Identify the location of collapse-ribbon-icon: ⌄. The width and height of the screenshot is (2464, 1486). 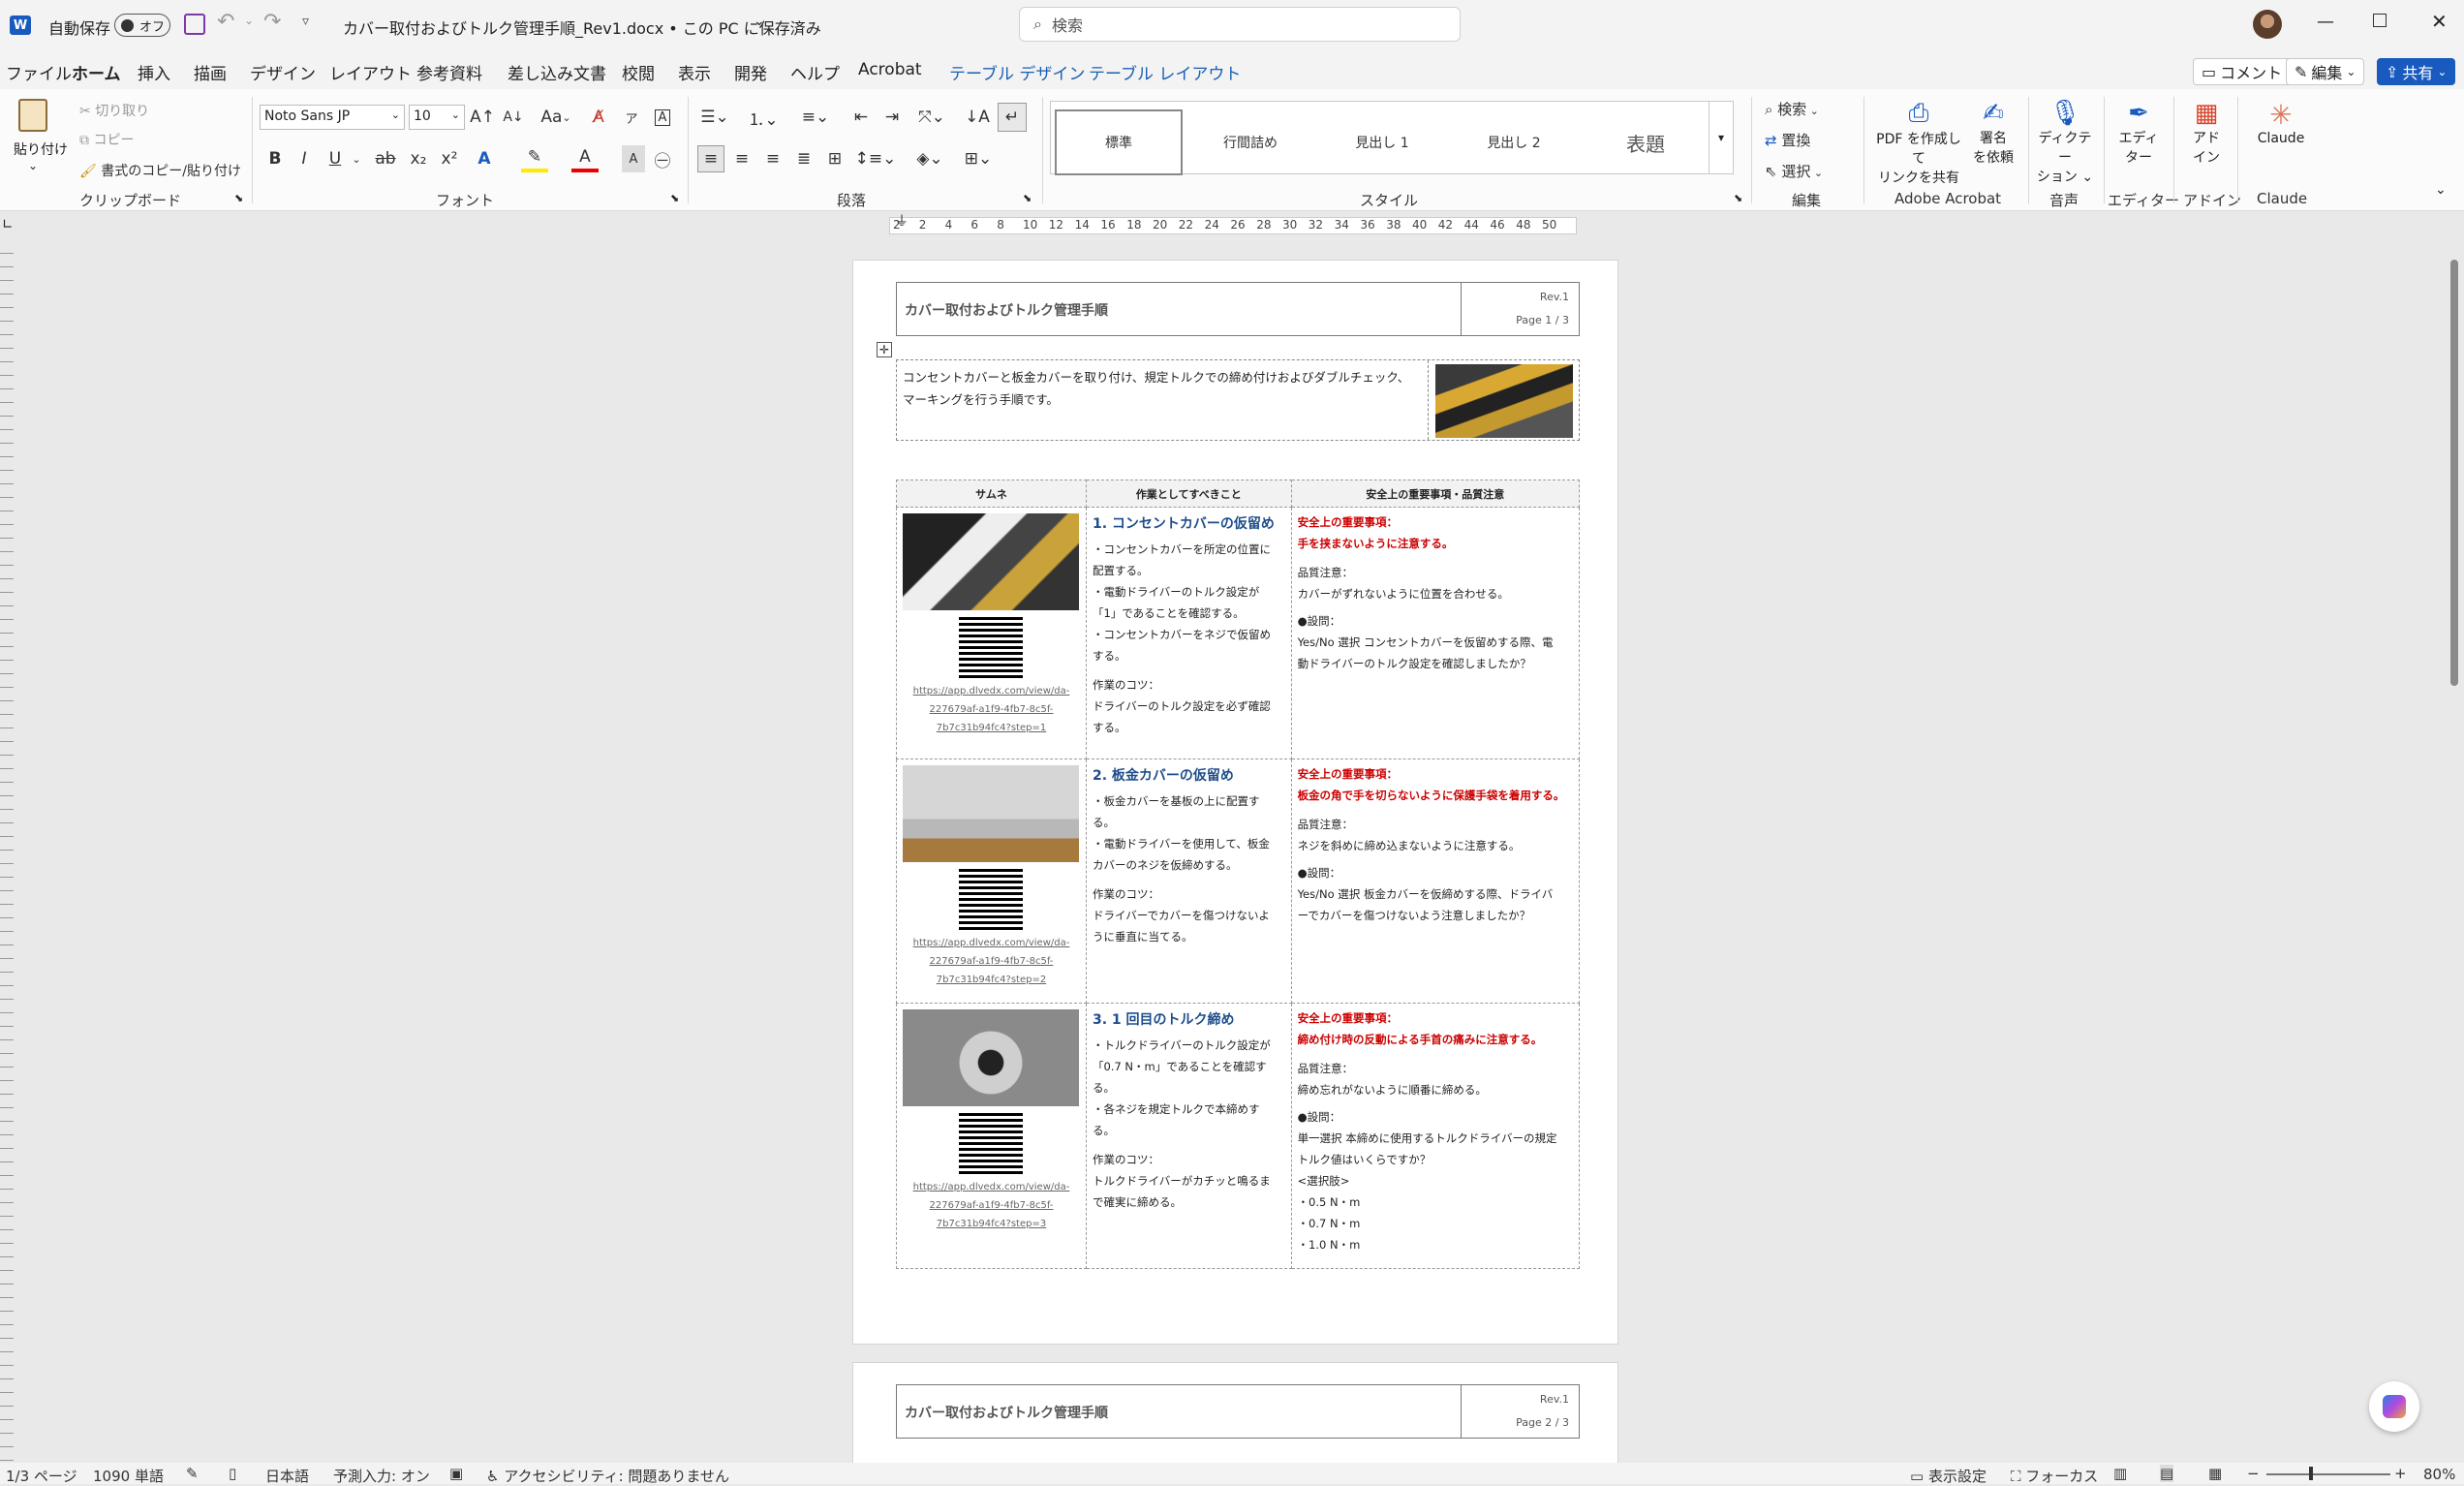
(2441, 190).